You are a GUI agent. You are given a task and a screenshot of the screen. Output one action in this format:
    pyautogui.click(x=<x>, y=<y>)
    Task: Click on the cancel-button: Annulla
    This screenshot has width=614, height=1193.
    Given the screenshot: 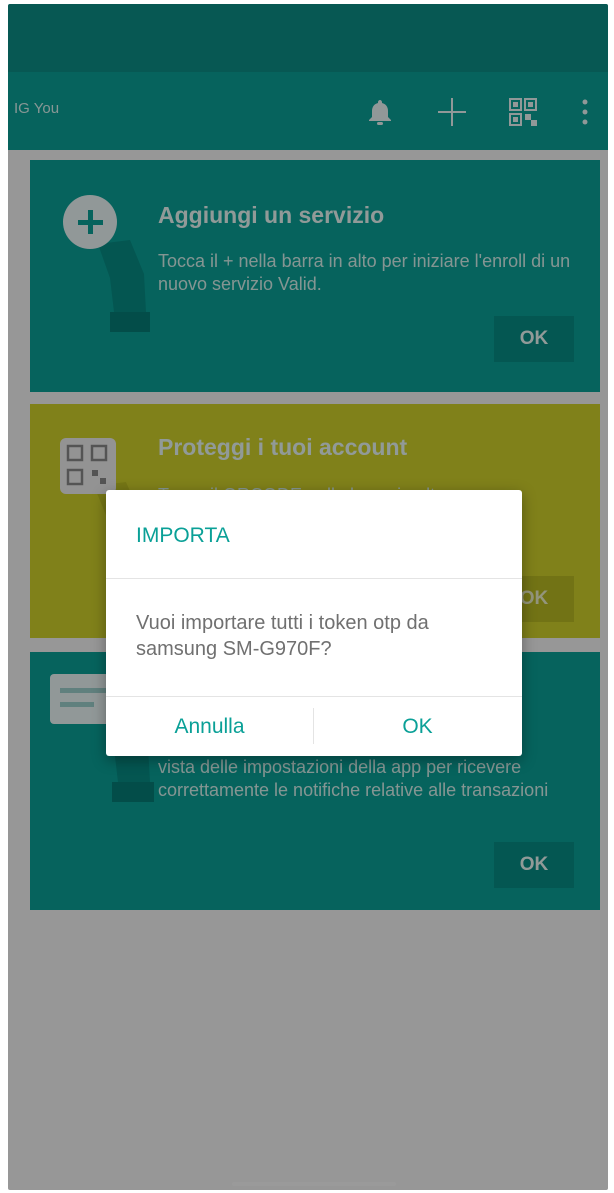 What is the action you would take?
    pyautogui.click(x=209, y=726)
    